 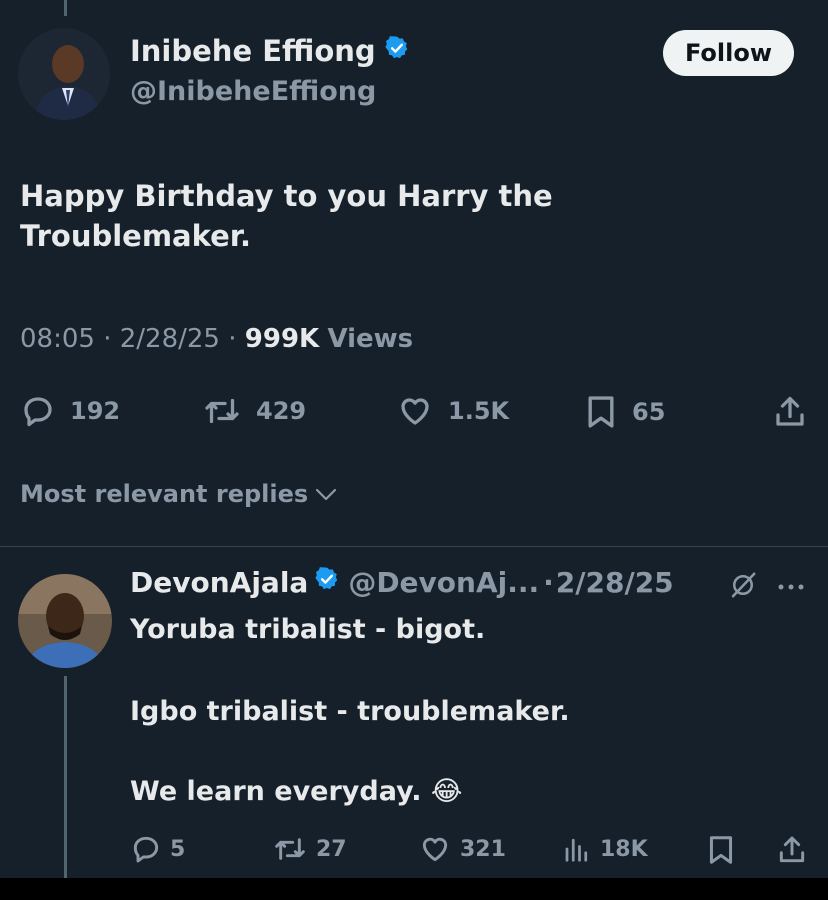 What do you see at coordinates (624, 412) in the screenshot?
I see `bookmark-button: 65` at bounding box center [624, 412].